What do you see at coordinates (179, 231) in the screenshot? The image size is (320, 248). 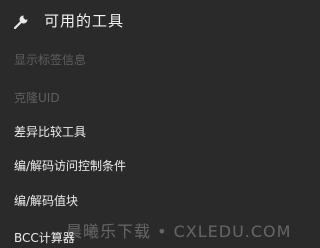 I see `watermark: 晨曦乐下载 • CXLEDU.COM` at bounding box center [179, 231].